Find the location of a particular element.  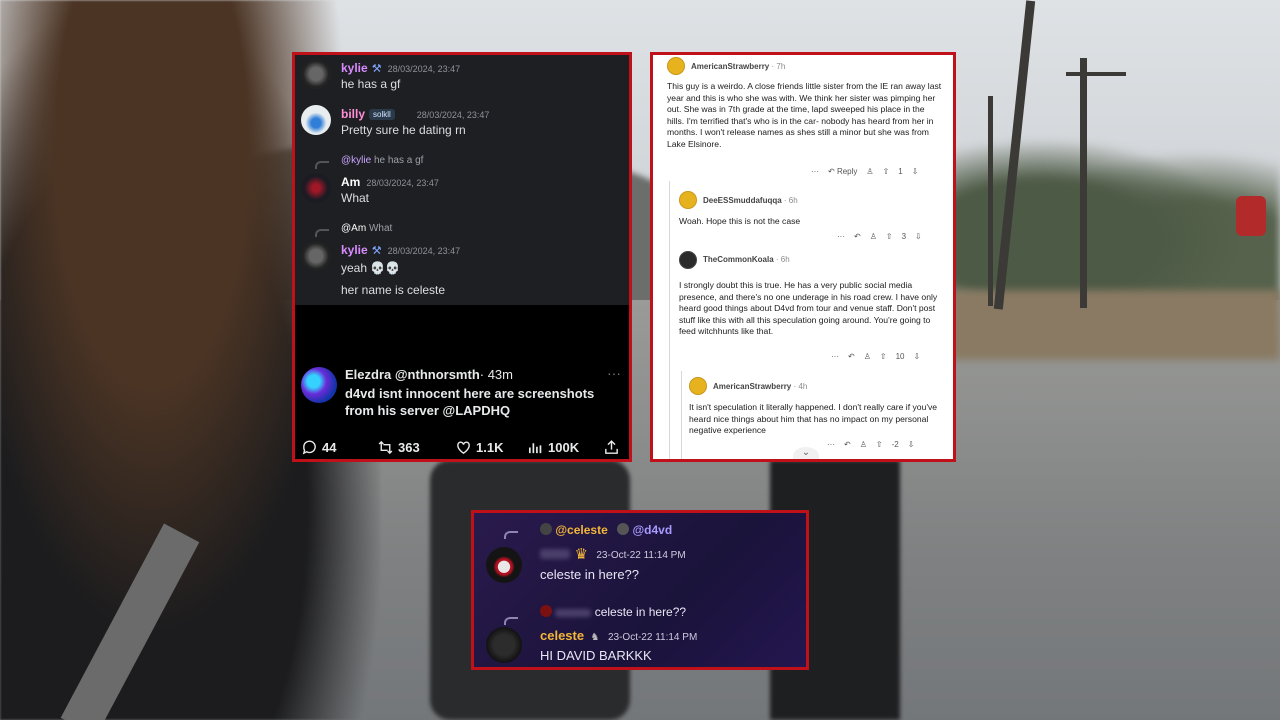

reply-label: Reply is located at coordinates (847, 171).